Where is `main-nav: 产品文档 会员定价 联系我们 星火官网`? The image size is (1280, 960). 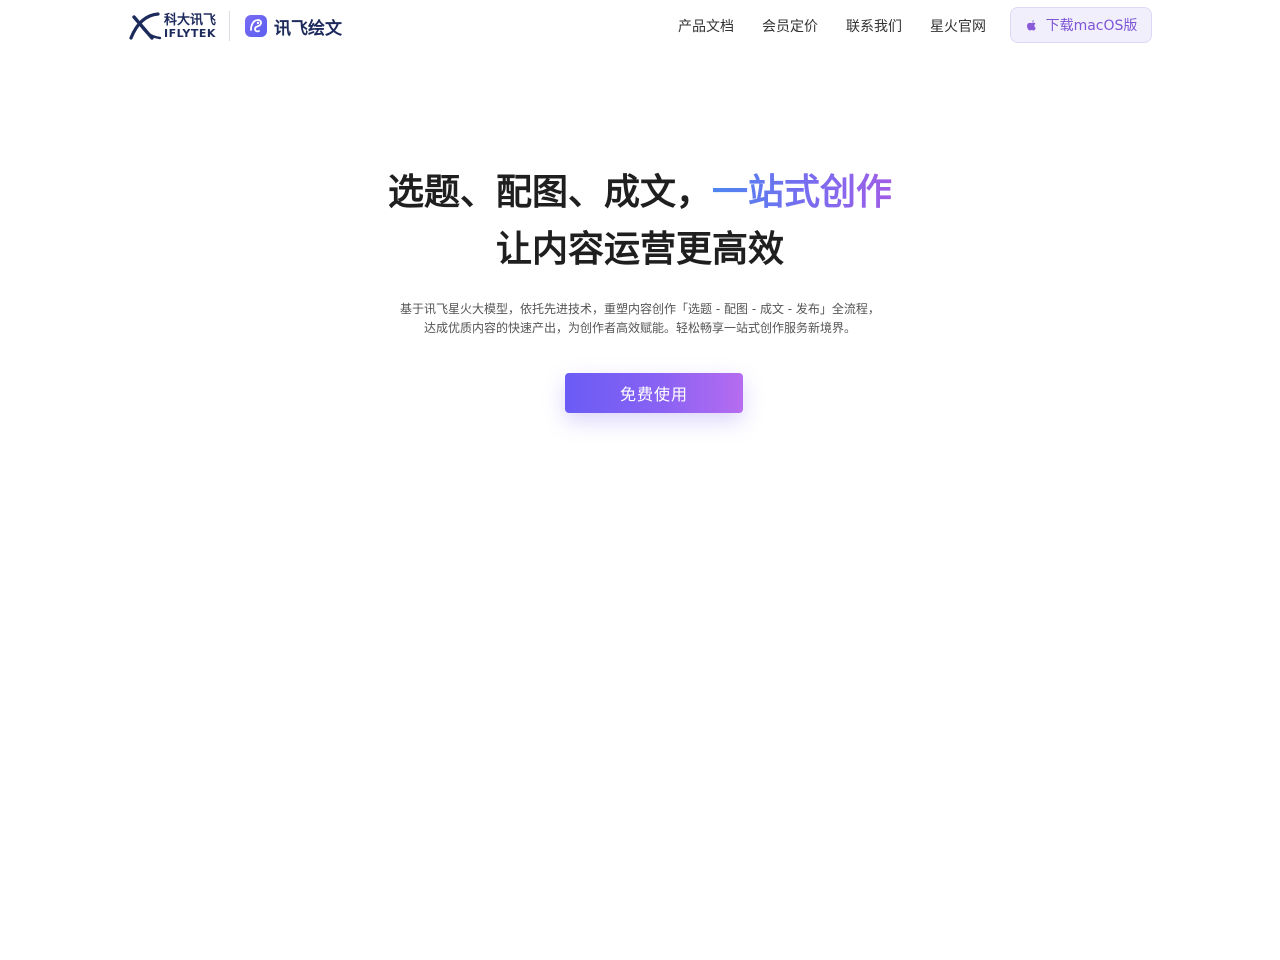
main-nav: 产品文档 会员定价 联系我们 星火官网 is located at coordinates (846, 26).